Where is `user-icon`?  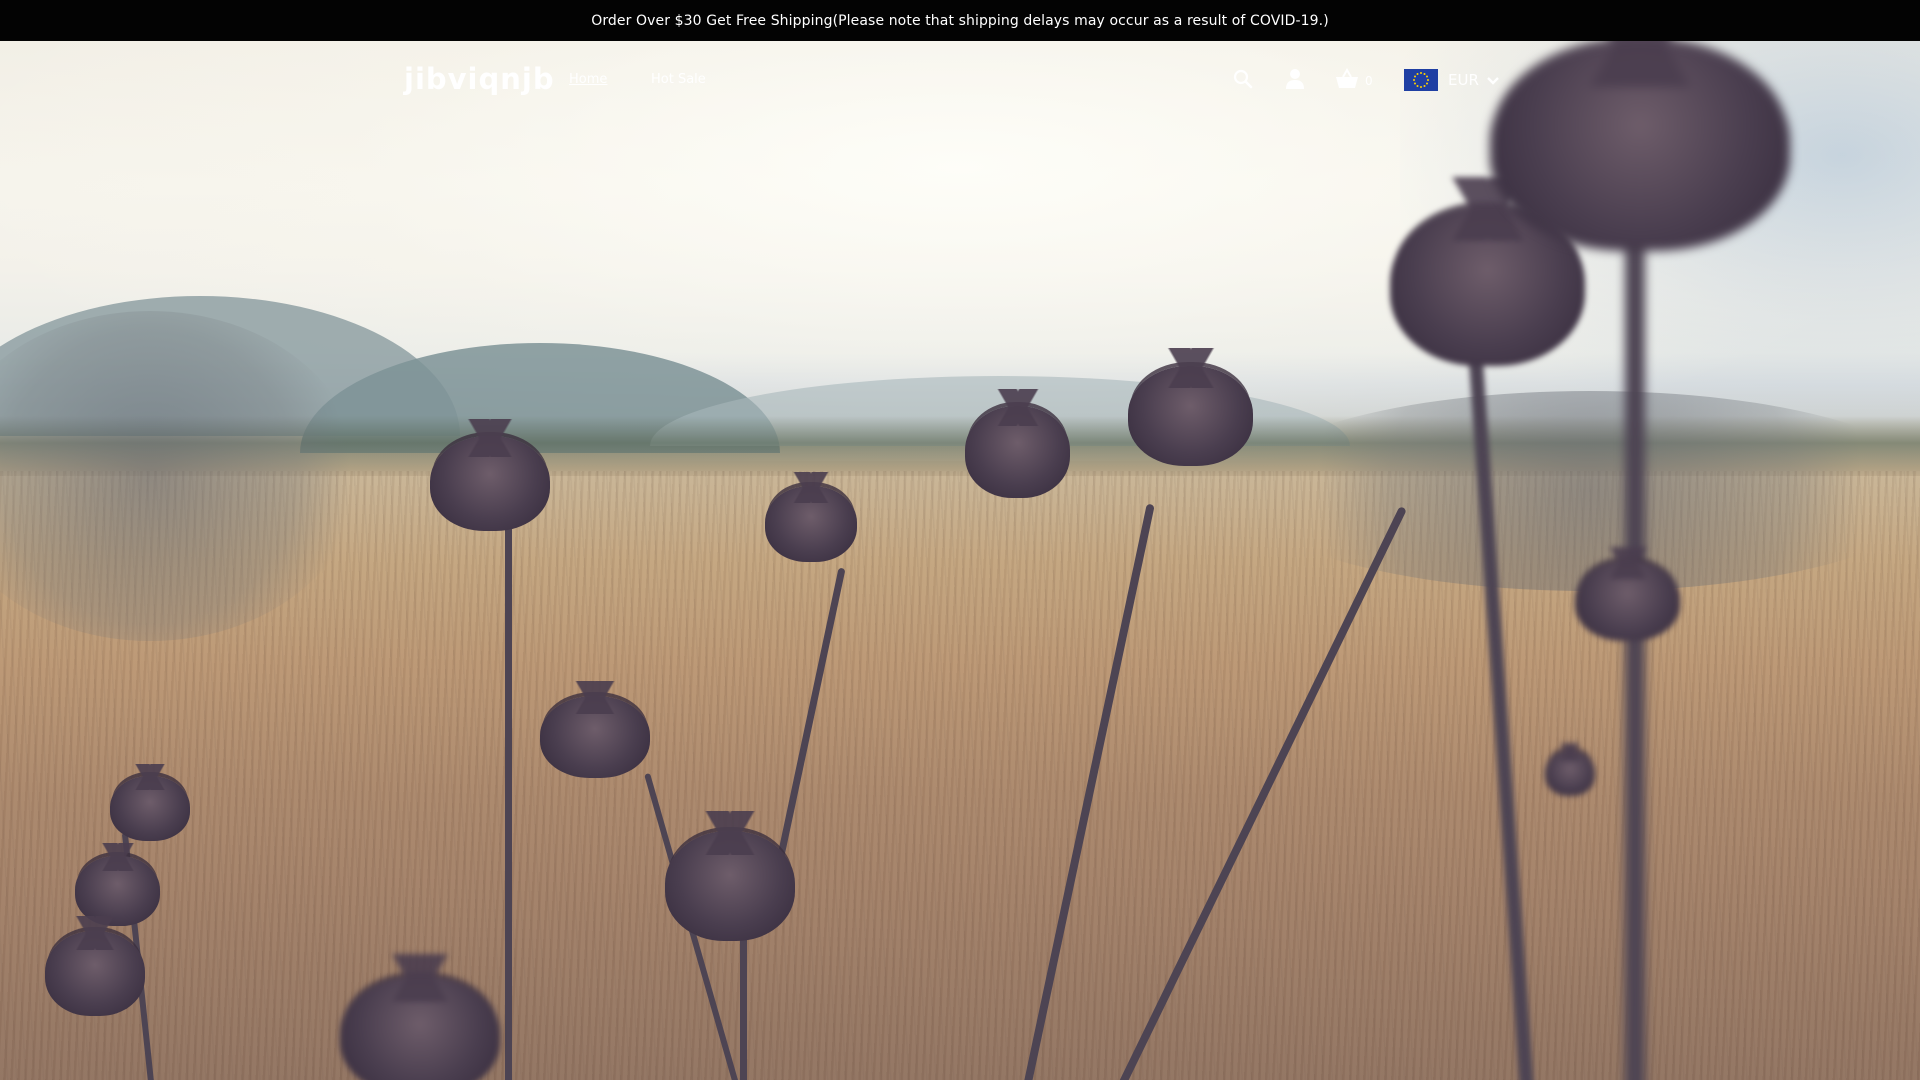 user-icon is located at coordinates (1295, 79).